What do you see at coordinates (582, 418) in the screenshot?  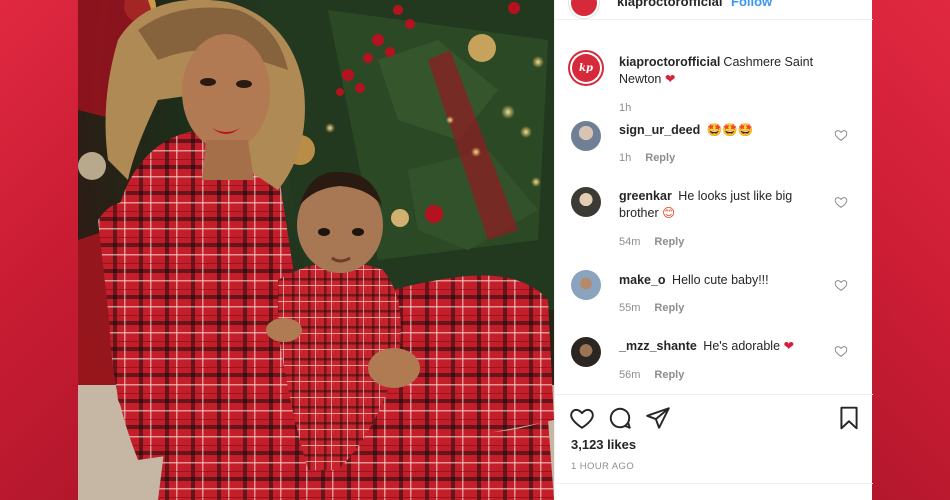 I see `heart-outline-icon` at bounding box center [582, 418].